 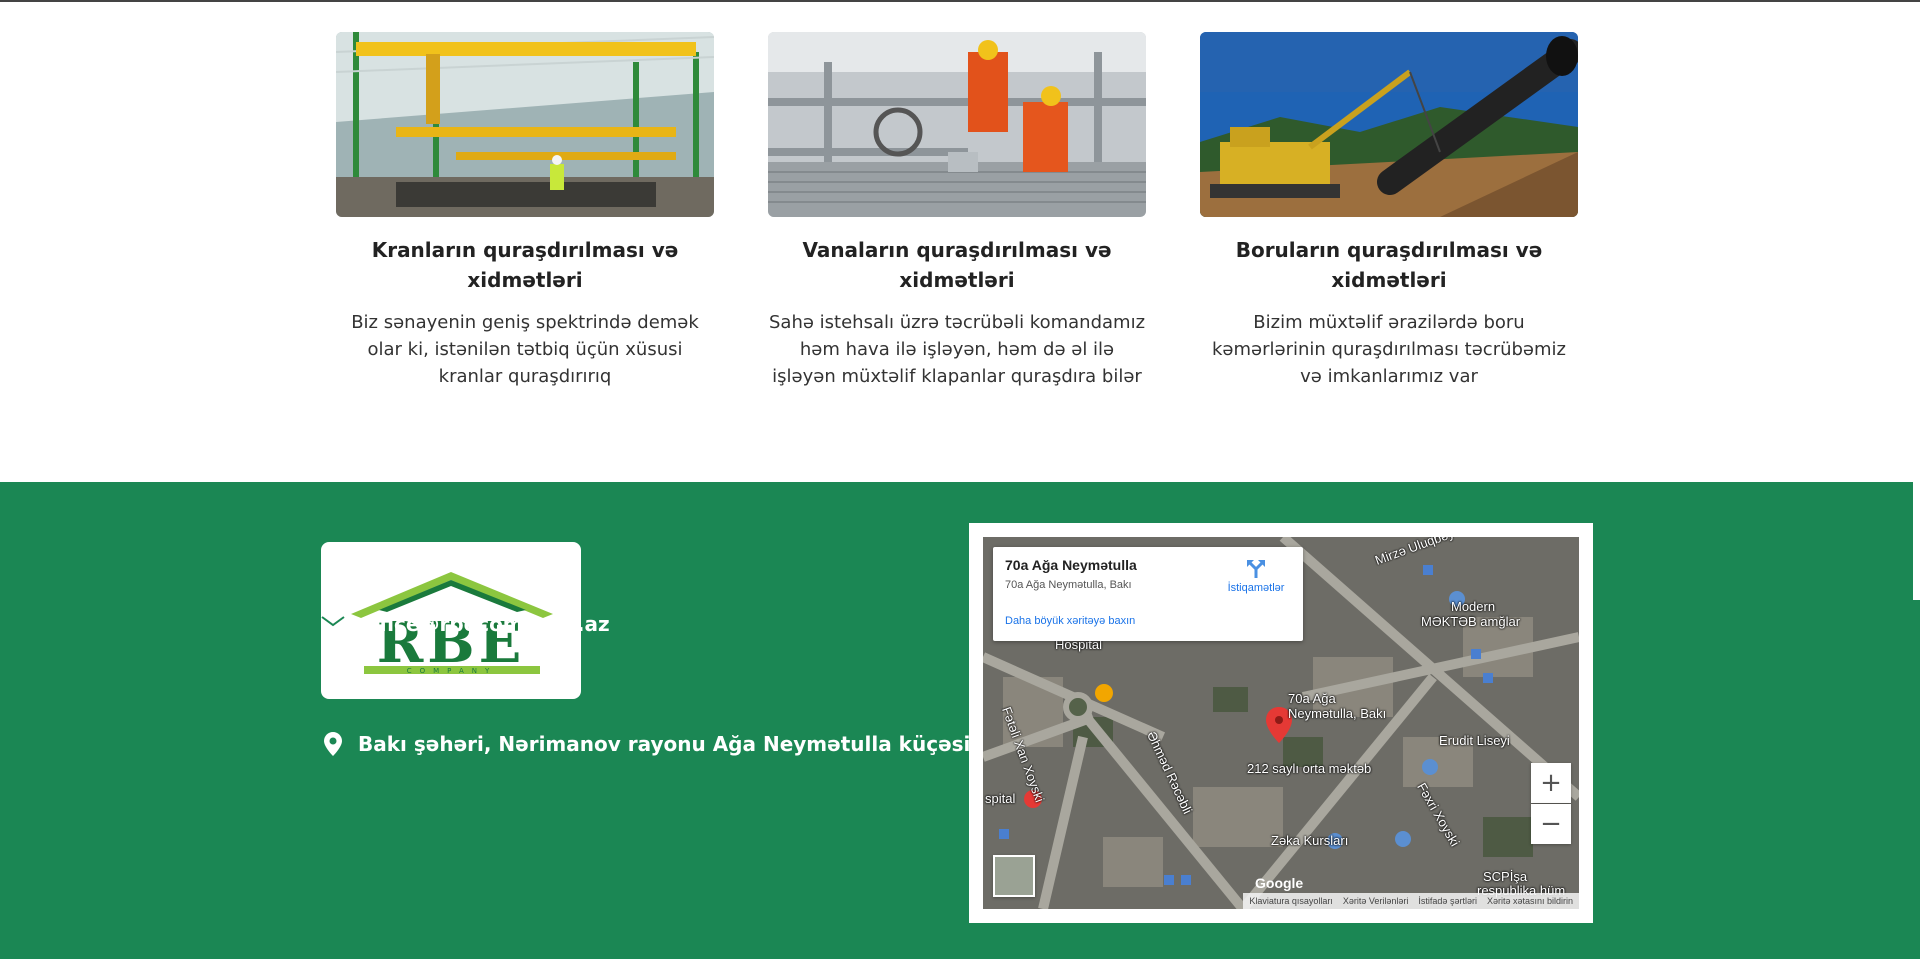 I want to click on poi-label: spital, so click(x=1000, y=798).